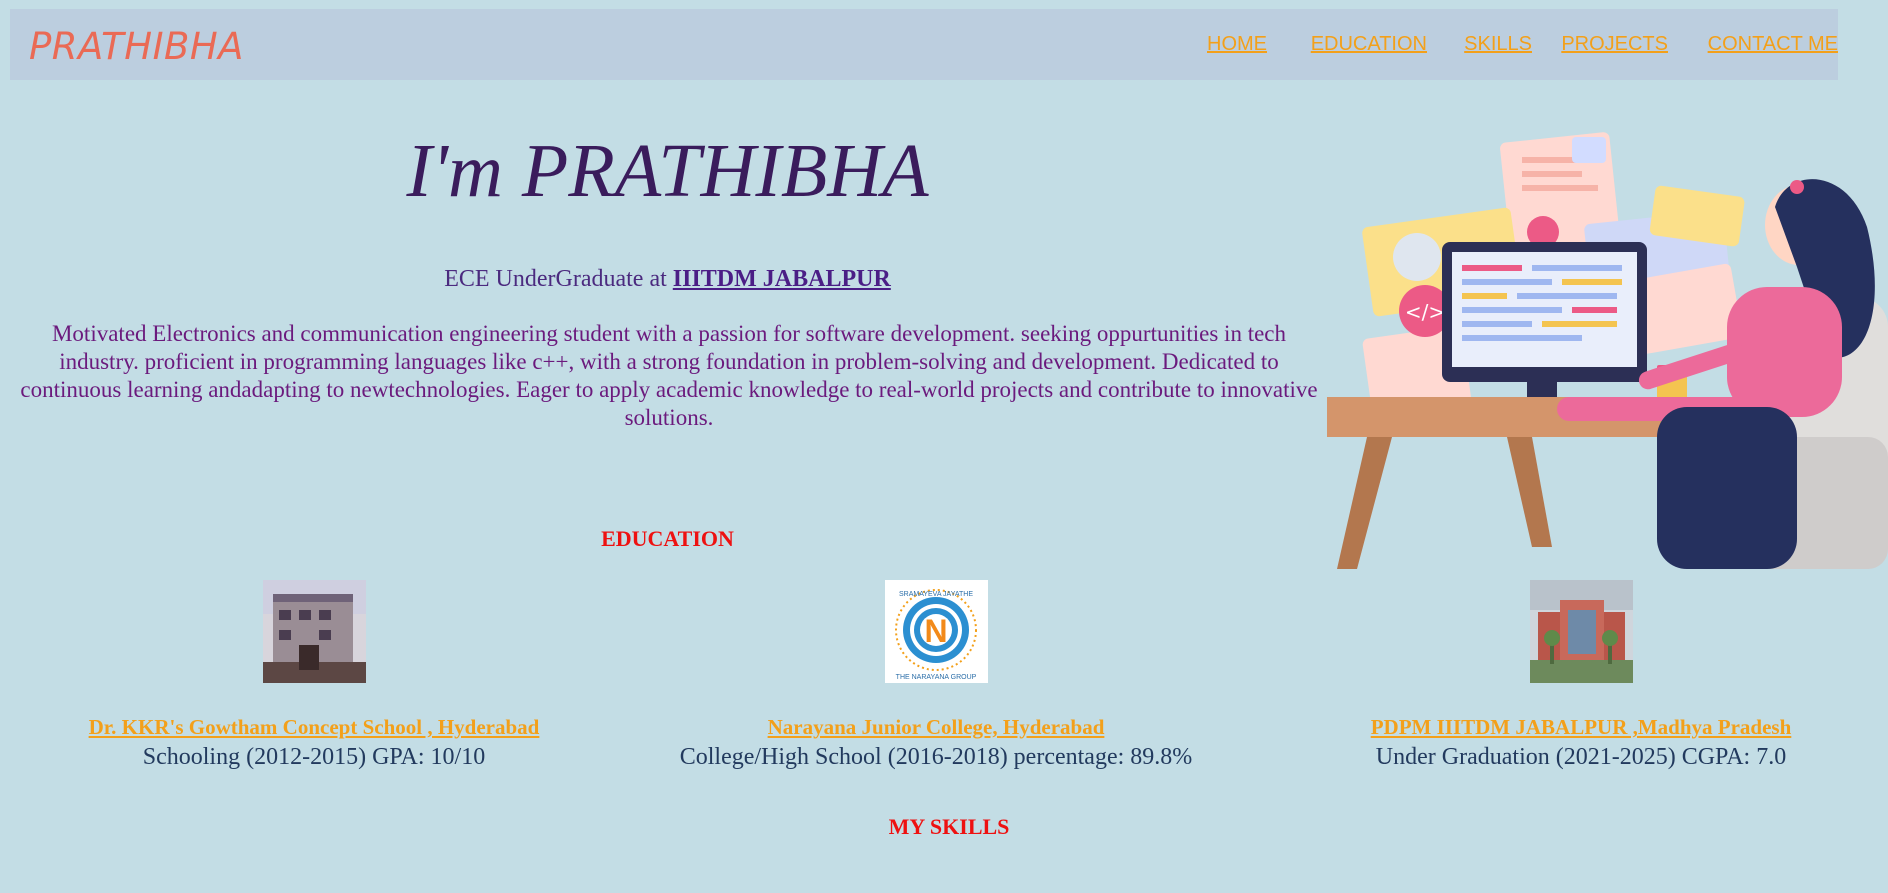  What do you see at coordinates (1581, 757) in the screenshot?
I see `university-detail: Under Graduation (2021-2025) CGPA: 7.0` at bounding box center [1581, 757].